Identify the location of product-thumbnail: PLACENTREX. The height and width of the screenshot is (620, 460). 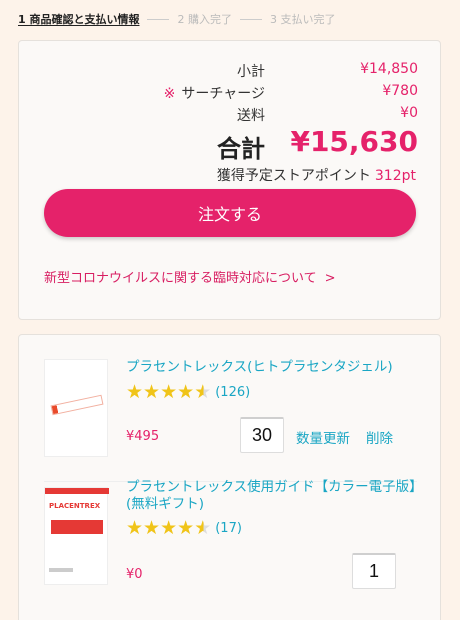
(76, 536).